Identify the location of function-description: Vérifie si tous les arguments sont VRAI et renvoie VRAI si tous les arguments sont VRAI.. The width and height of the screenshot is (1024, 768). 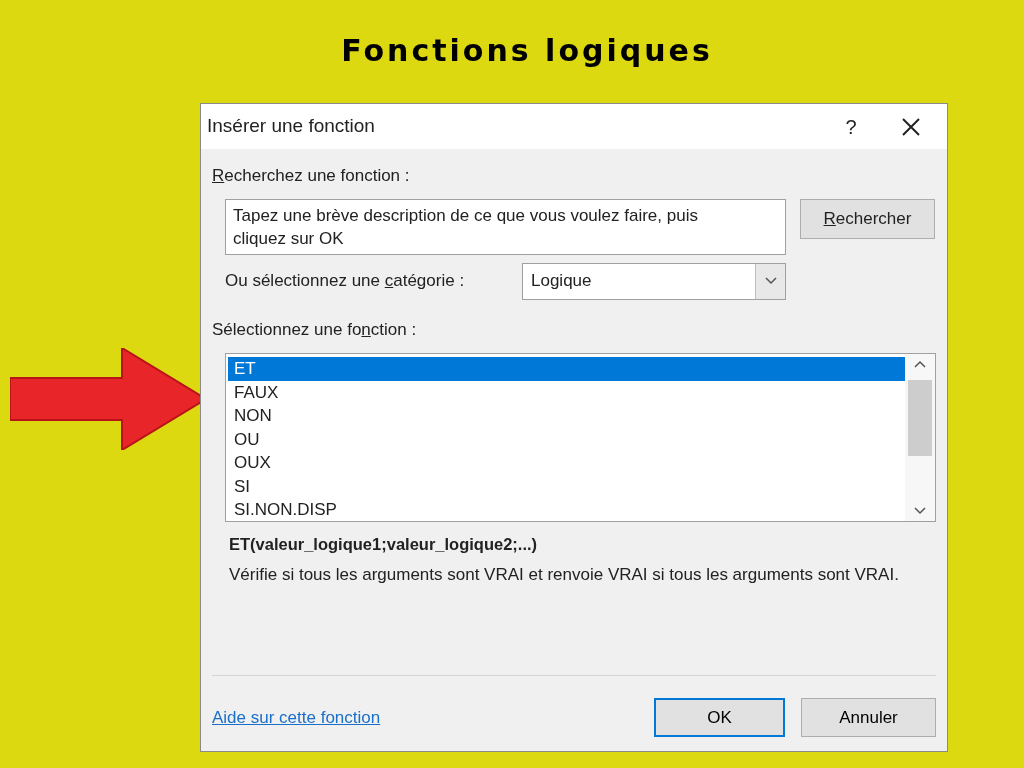
(564, 574).